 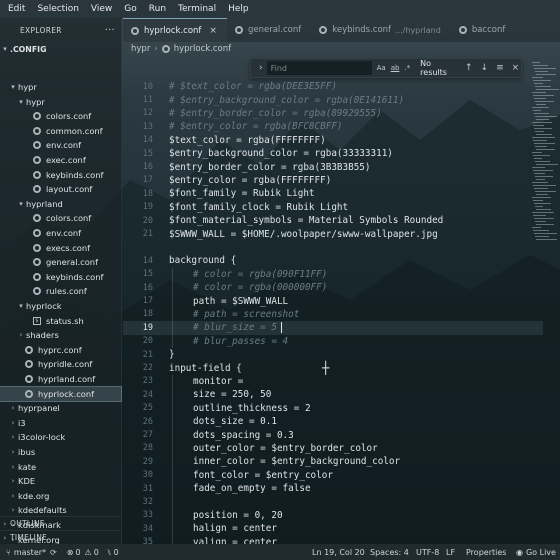 What do you see at coordinates (333, 300) in the screenshot?
I see `code-line: 17 path = $SWWW_WALL` at bounding box center [333, 300].